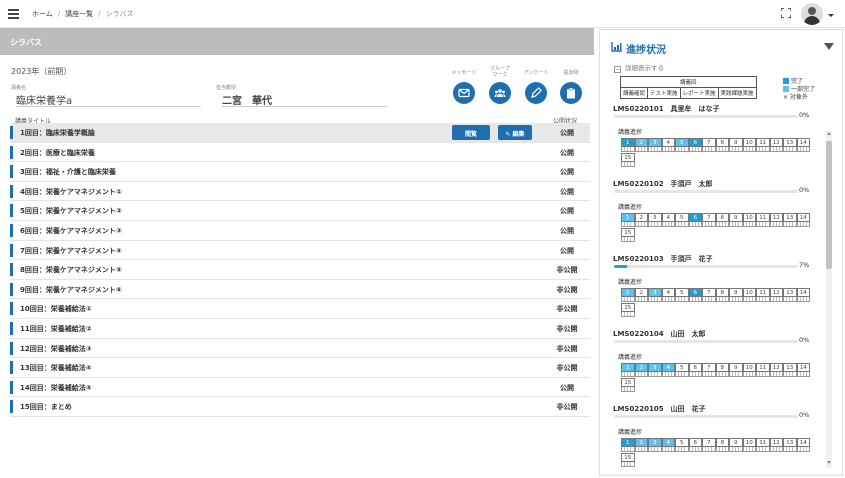 This screenshot has width=845, height=478. What do you see at coordinates (829, 462) in the screenshot?
I see `scroll-down-icon` at bounding box center [829, 462].